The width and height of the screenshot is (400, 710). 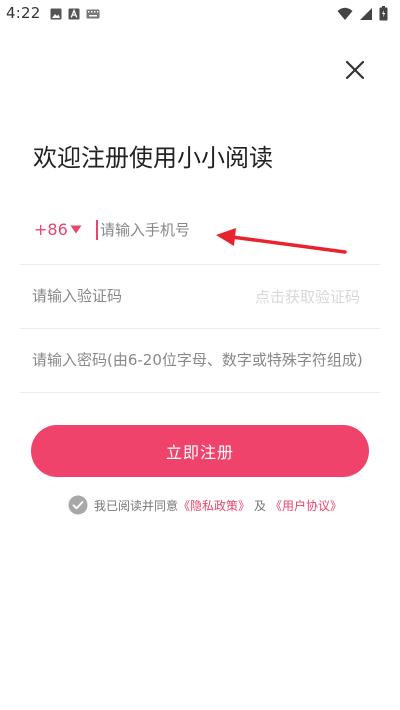 I want to click on a-badge-icon, so click(x=74, y=14).